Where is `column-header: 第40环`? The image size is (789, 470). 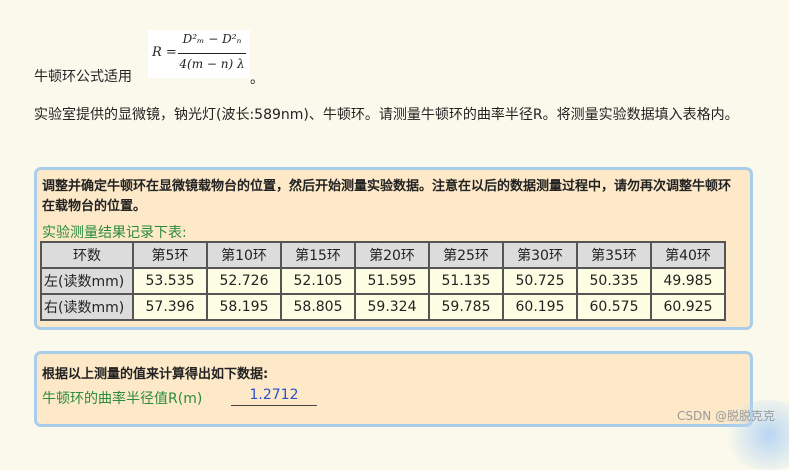
column-header: 第40环 is located at coordinates (688, 255).